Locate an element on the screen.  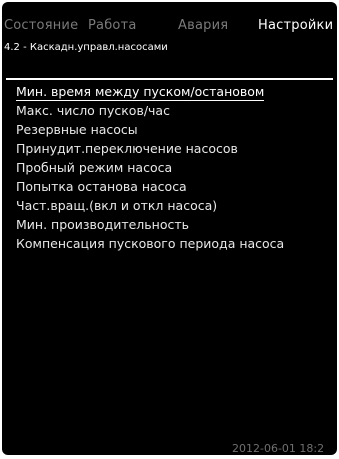
menu-item-pump-startup-compensation: Компенсация пускового периода насоса is located at coordinates (169, 243).